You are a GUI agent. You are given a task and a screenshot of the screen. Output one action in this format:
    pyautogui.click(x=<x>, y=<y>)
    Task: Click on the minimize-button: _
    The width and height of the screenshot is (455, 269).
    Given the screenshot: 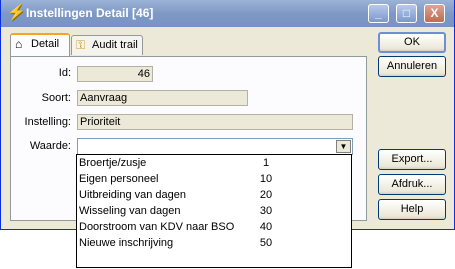 What is the action you would take?
    pyautogui.click(x=378, y=13)
    